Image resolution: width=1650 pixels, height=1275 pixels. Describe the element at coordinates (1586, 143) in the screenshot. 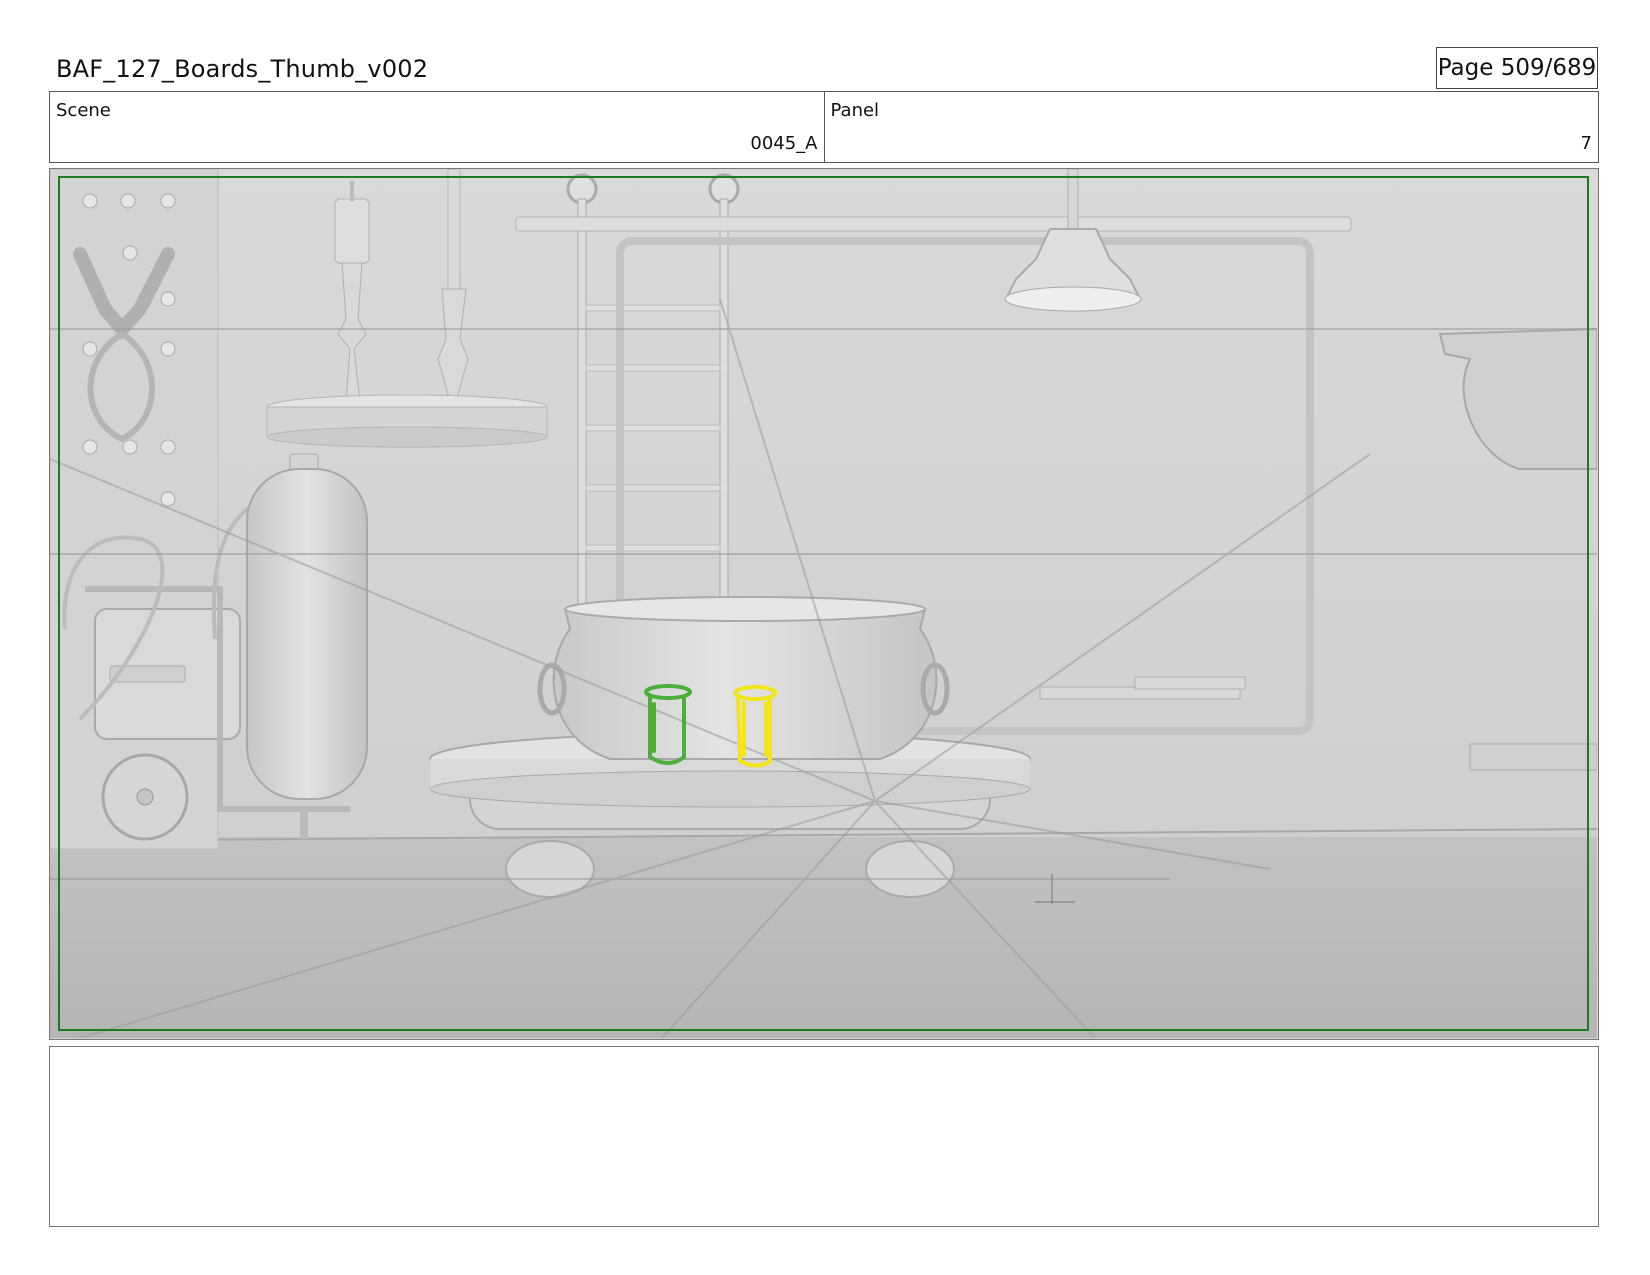

I see `panel-value: 7` at that location.